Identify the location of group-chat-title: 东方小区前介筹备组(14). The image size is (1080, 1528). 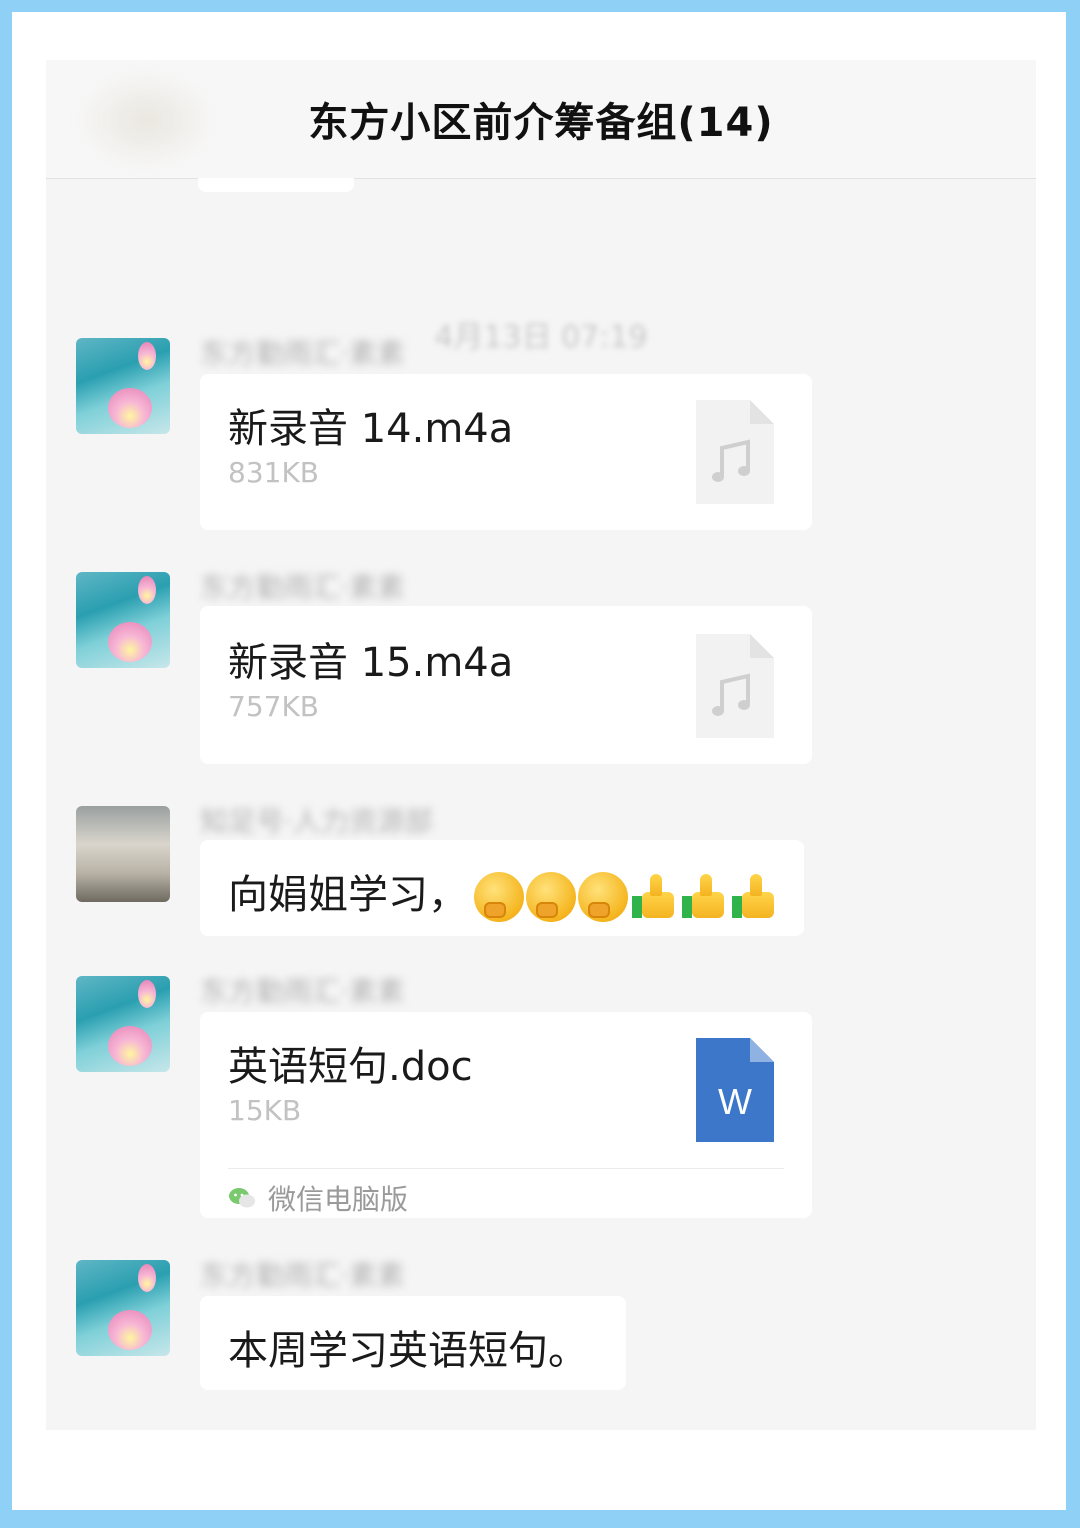
(541, 123).